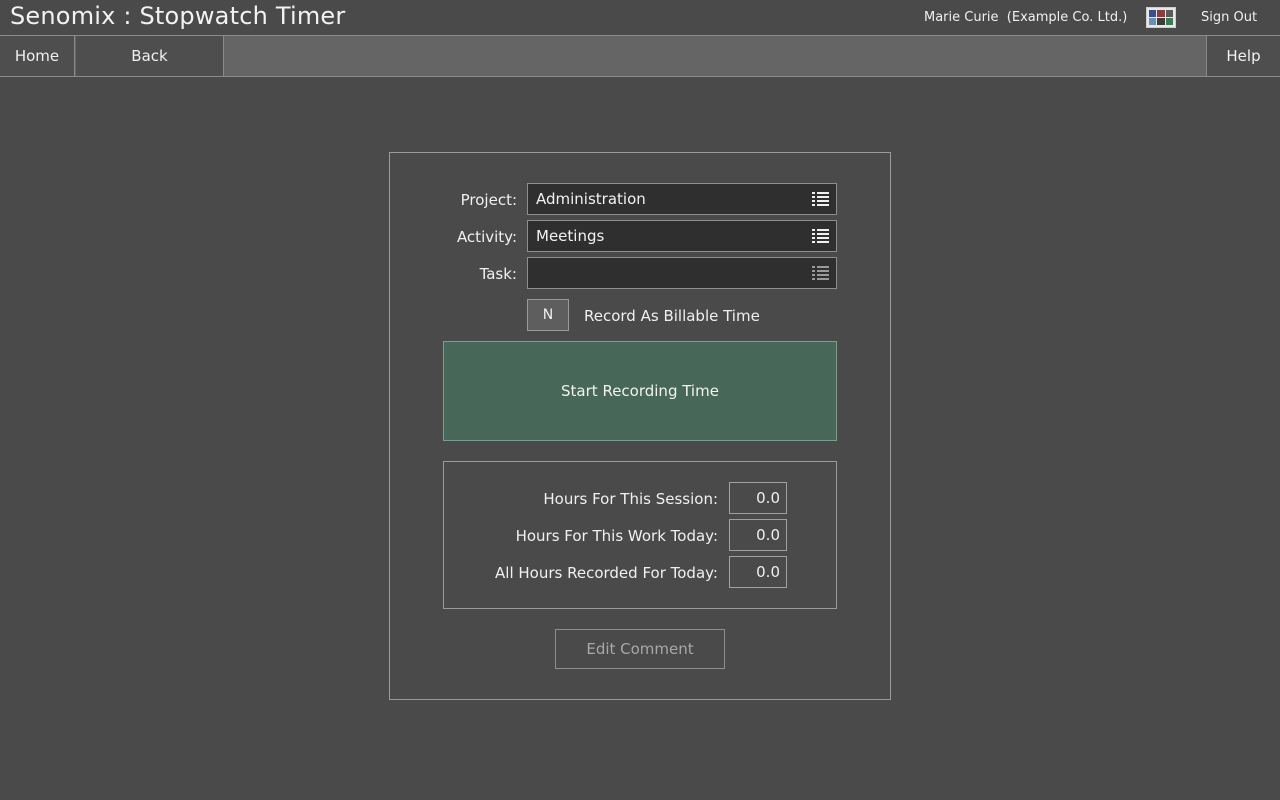  I want to click on activity-value: Meetings, so click(570, 236).